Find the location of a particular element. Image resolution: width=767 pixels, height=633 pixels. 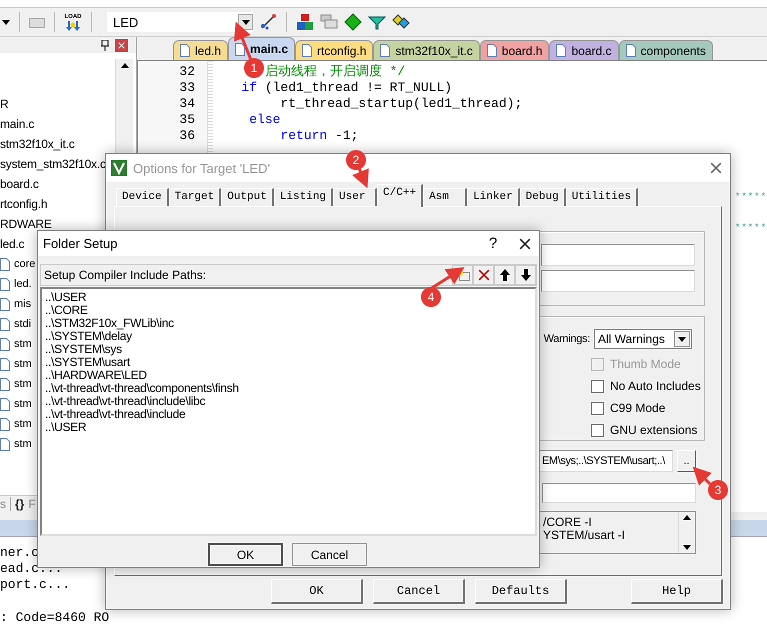

target-select: LED is located at coordinates (180, 22).